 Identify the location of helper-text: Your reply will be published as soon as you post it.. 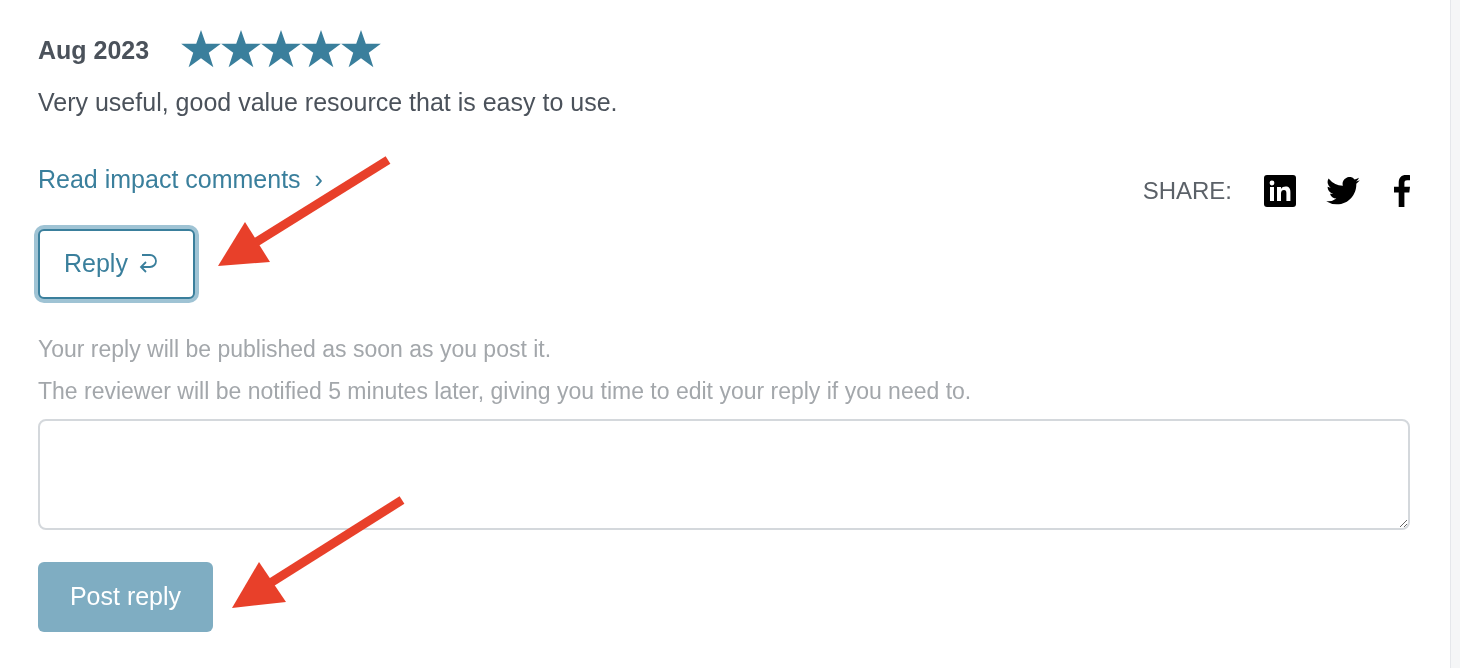
(295, 349).